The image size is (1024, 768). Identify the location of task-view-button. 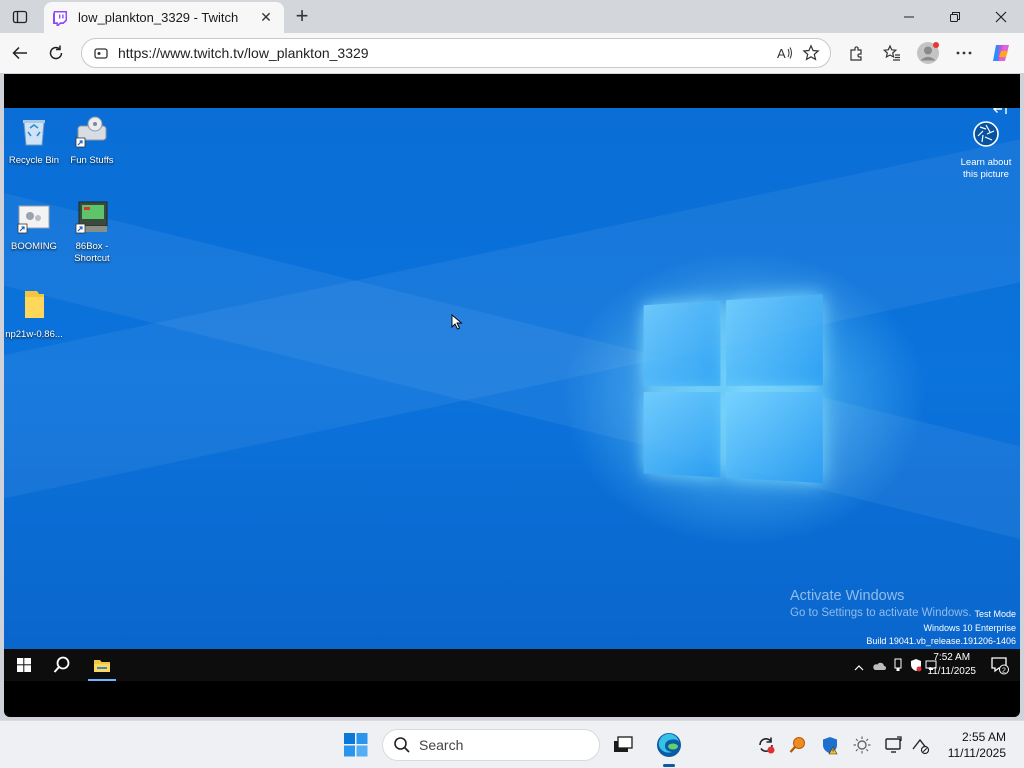
(623, 745).